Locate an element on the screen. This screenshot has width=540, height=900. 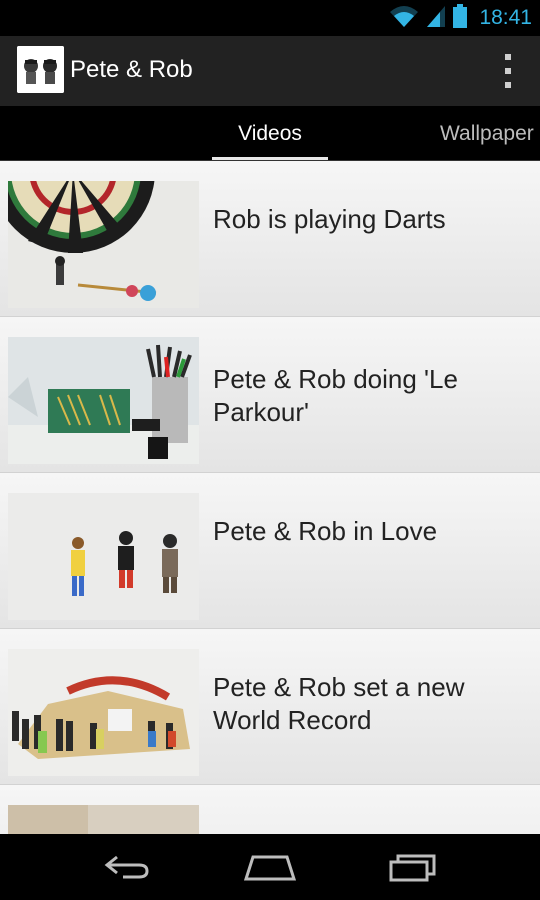
tab-strip: Videos Wallpaper is located at coordinates (270, 133).